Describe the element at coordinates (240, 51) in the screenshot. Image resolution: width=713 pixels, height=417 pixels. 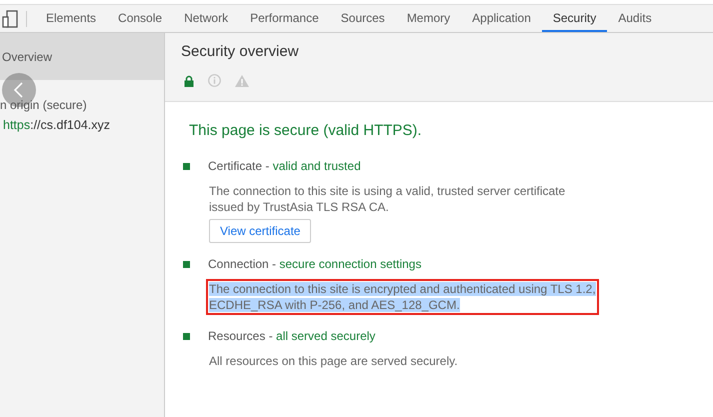
I see `panel-title: Security overview` at that location.